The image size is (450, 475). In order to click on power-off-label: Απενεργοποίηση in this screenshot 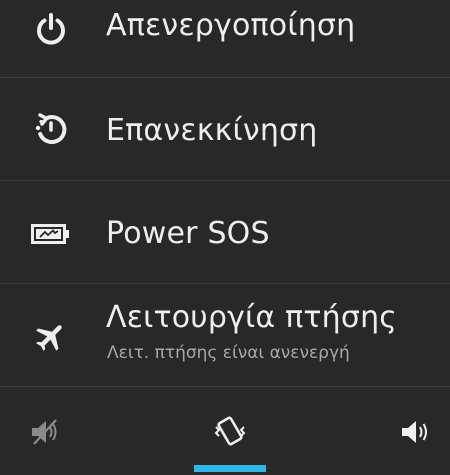, I will do `click(231, 25)`.